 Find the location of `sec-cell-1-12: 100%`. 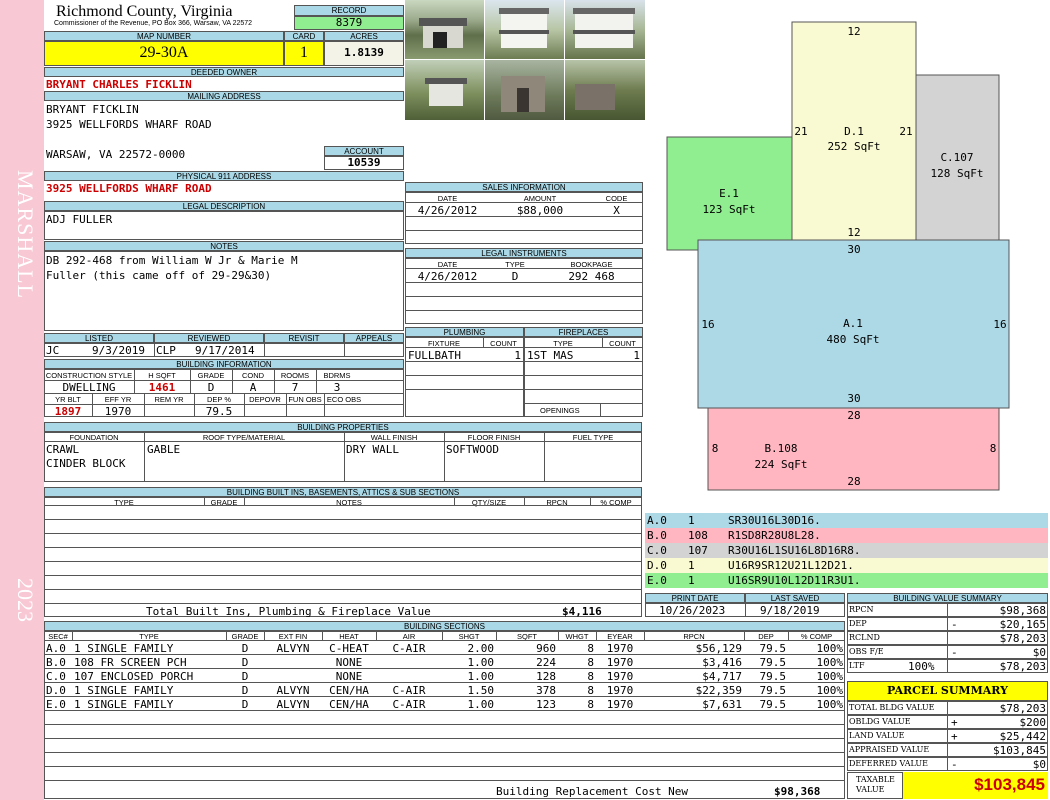

sec-cell-1-12: 100% is located at coordinates (830, 662).